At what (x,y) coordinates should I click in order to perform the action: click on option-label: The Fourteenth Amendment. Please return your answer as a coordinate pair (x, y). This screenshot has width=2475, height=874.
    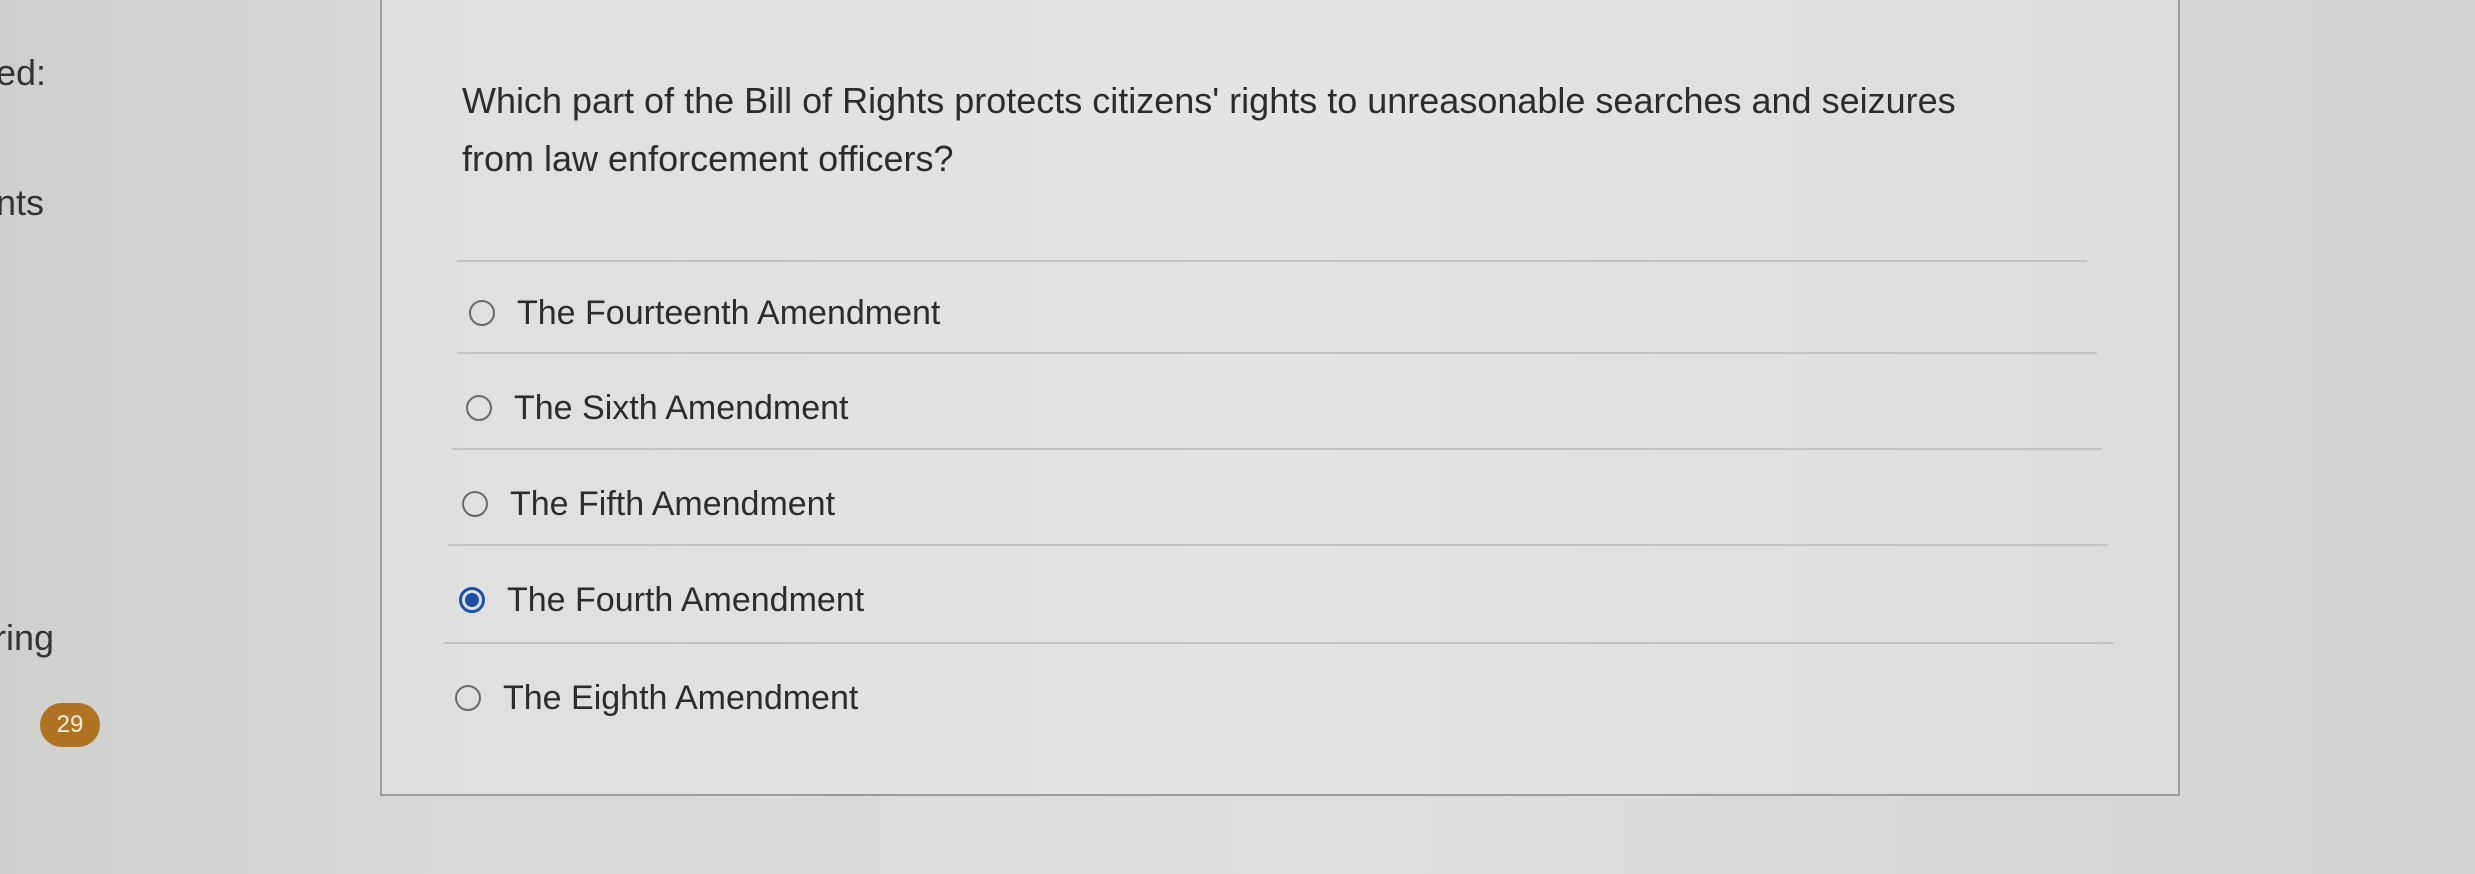
    Looking at the image, I should click on (729, 312).